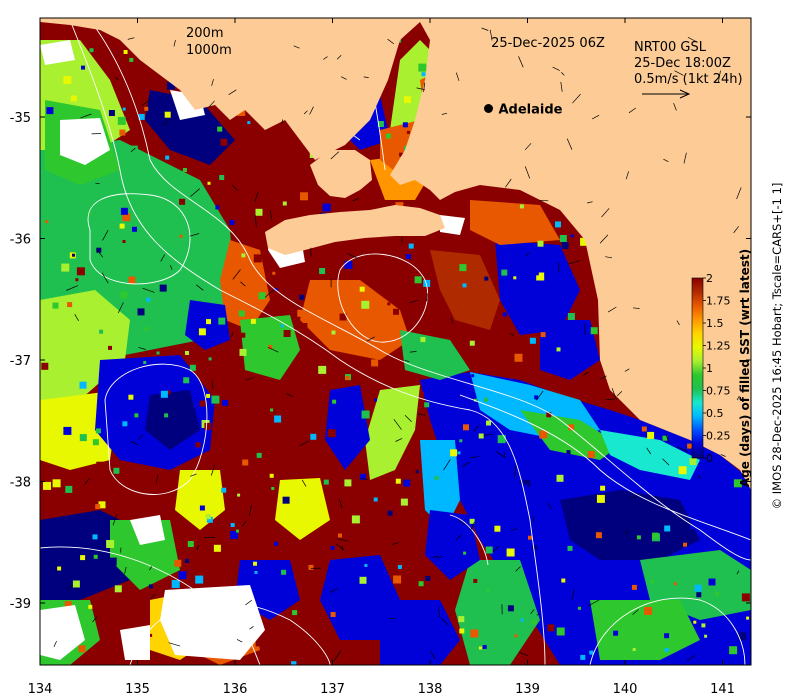  I want to click on isobath-legend-200m: 200m, so click(204, 33).